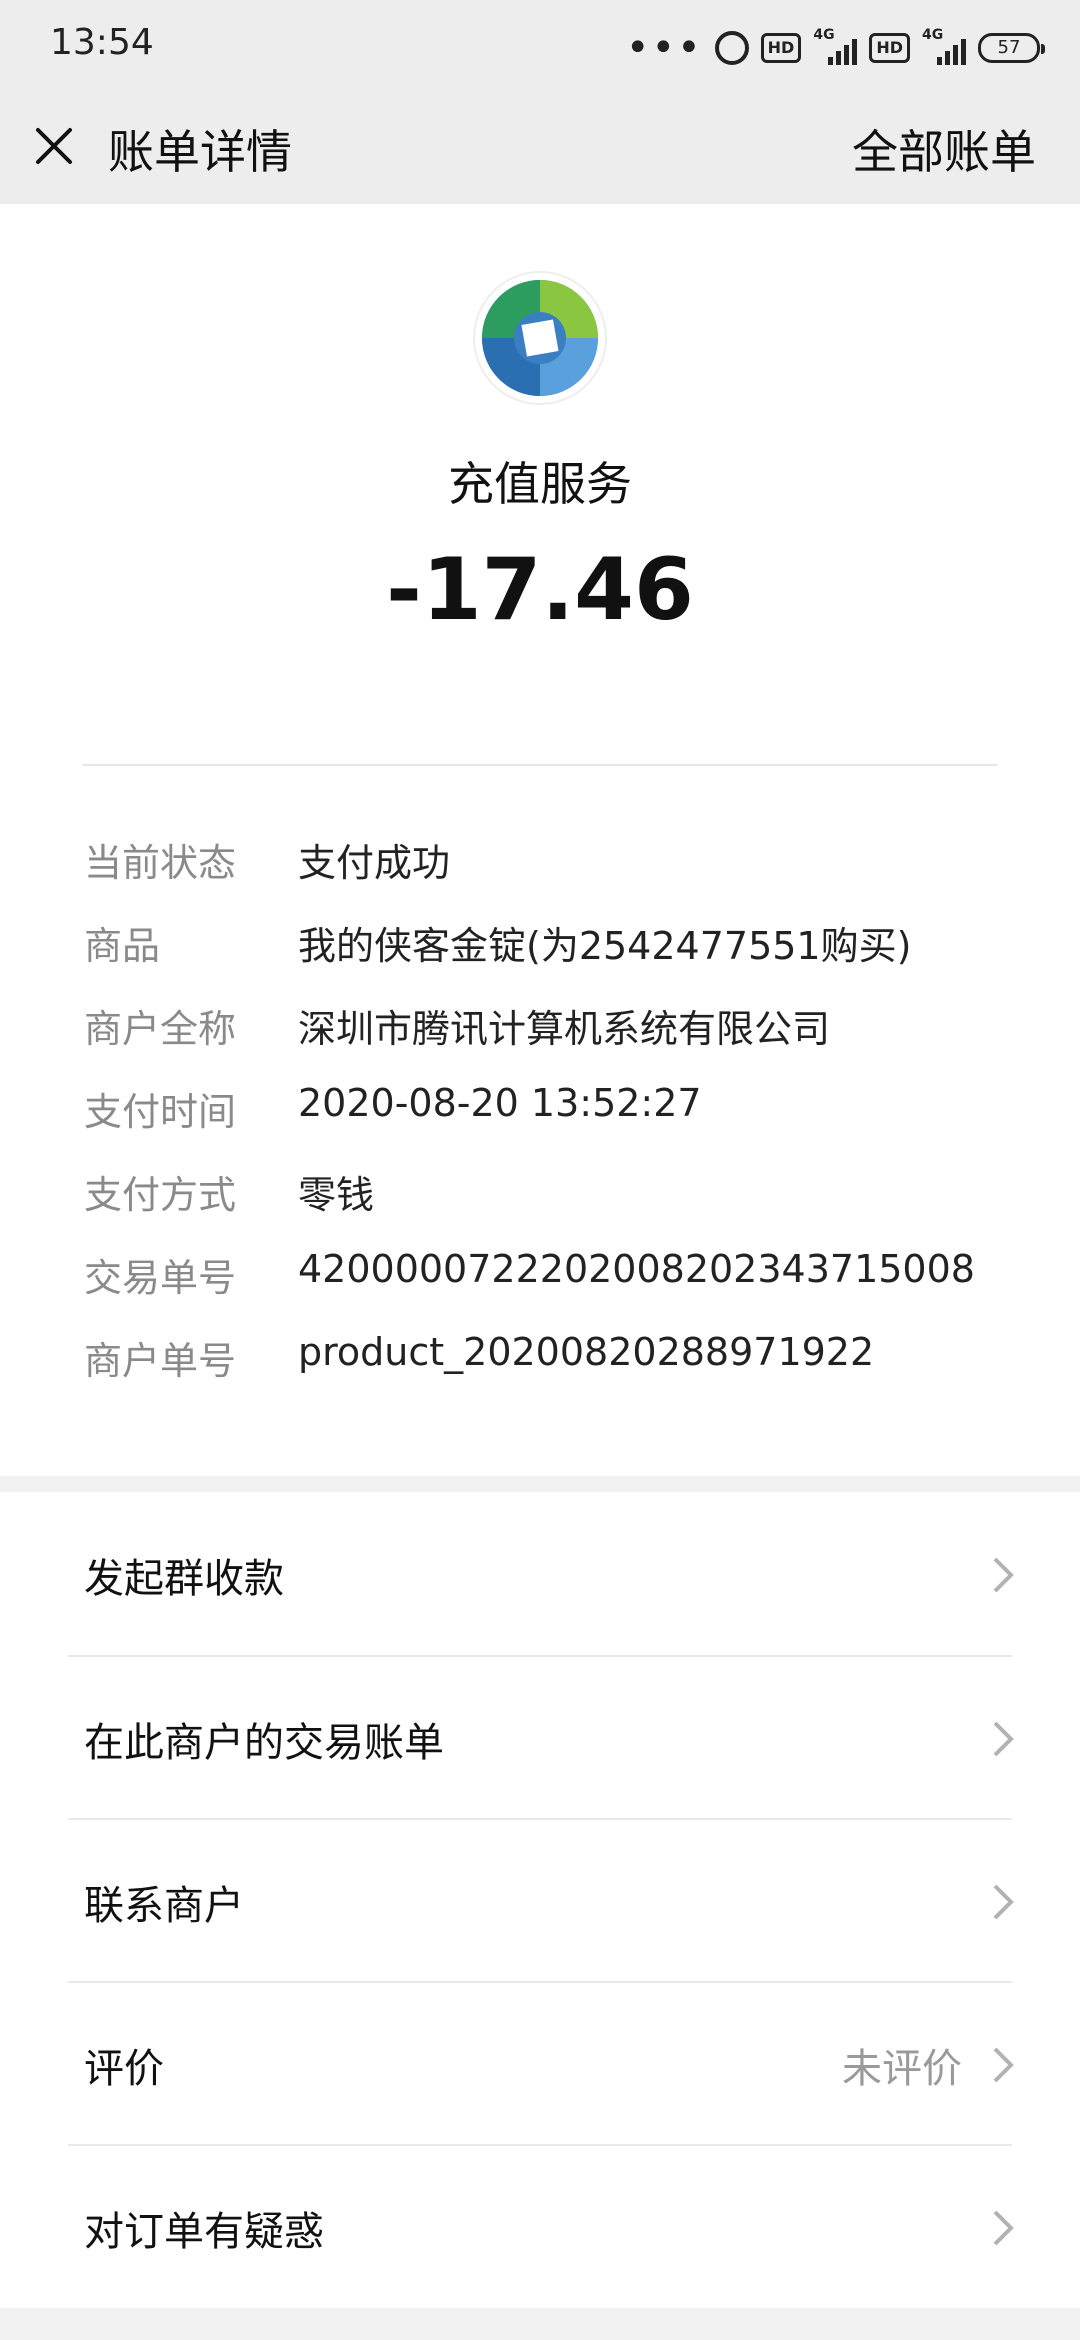 The width and height of the screenshot is (1080, 2340). Describe the element at coordinates (122, 946) in the screenshot. I see `detail-label: 商品` at that location.